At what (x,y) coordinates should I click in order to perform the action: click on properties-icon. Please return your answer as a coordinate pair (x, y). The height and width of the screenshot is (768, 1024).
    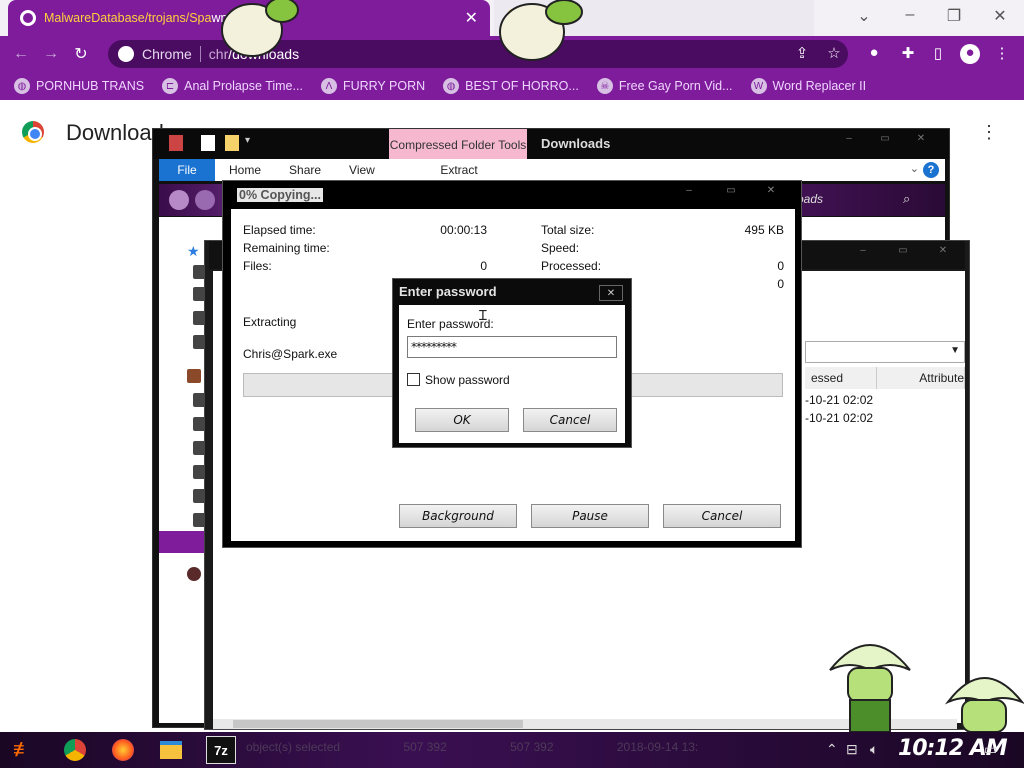
    Looking at the image, I should click on (208, 143).